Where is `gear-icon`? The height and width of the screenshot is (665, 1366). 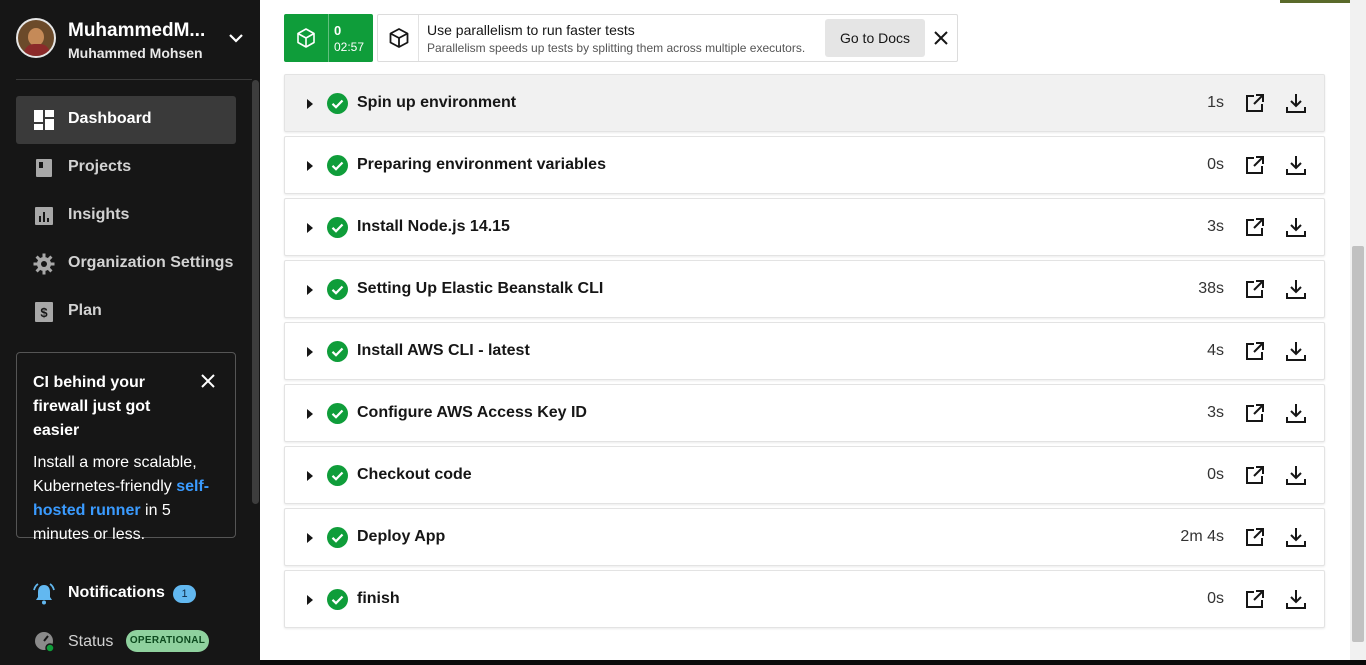 gear-icon is located at coordinates (44, 264).